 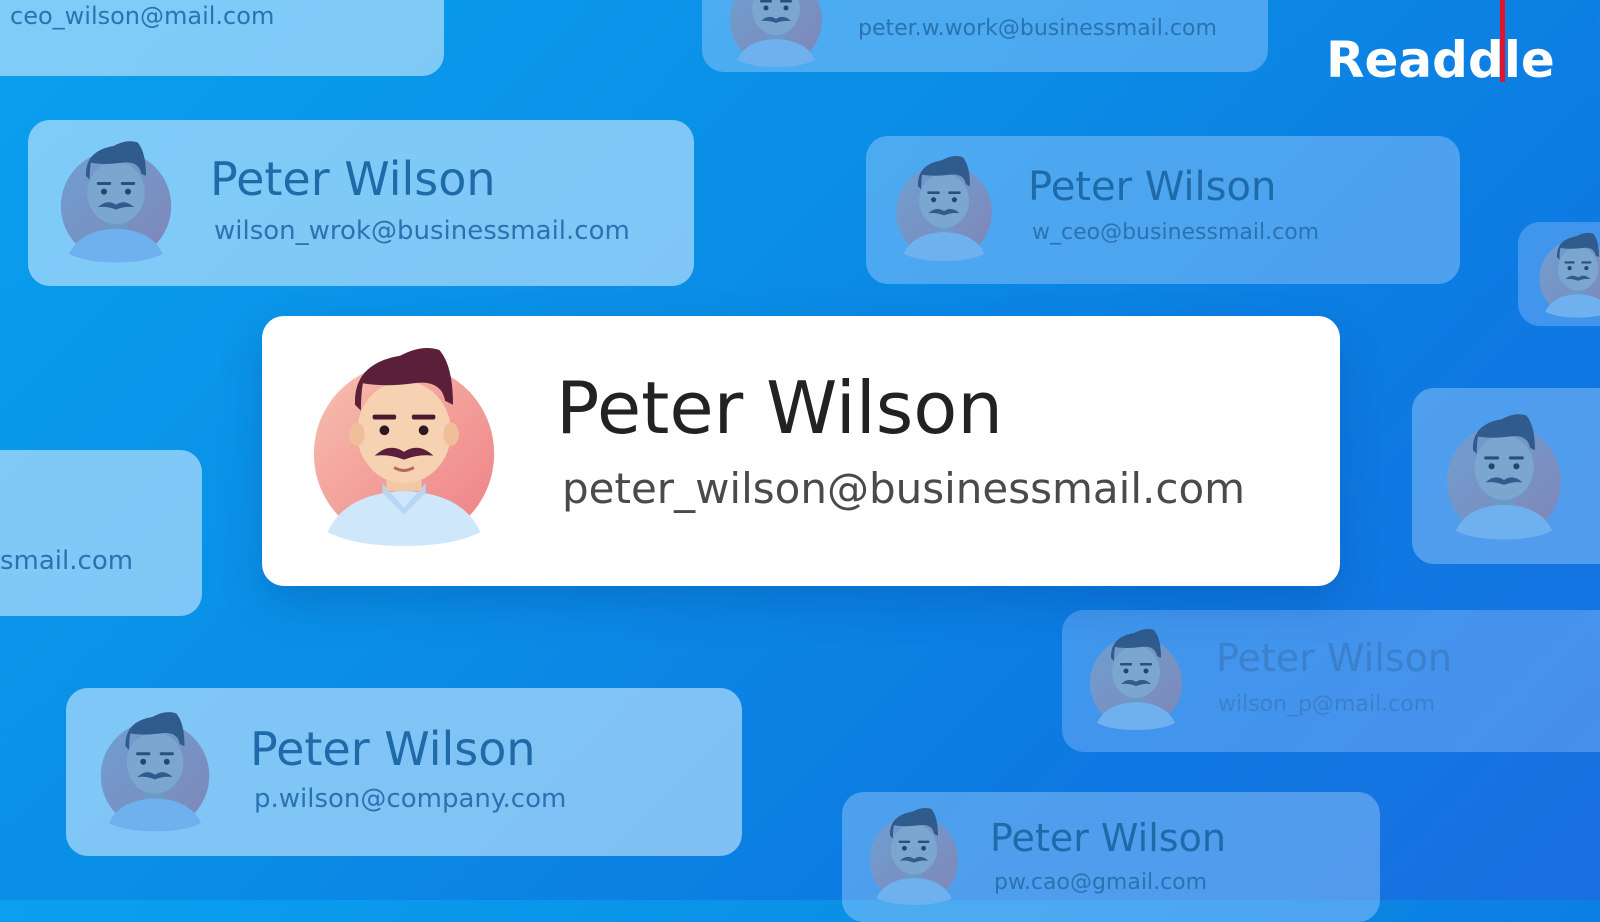 I want to click on contact-email: wilson_p@mail.com, so click(x=1327, y=704).